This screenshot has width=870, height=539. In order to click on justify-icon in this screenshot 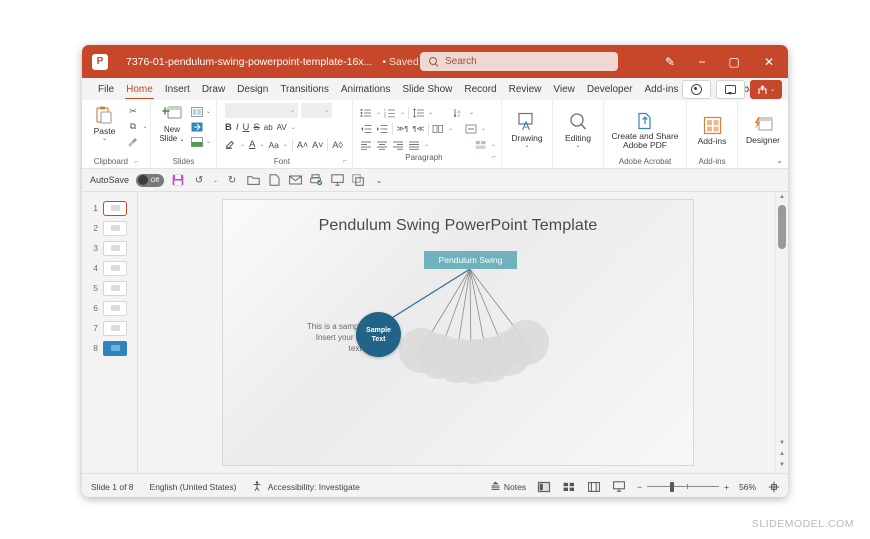, I will do `click(414, 144)`.